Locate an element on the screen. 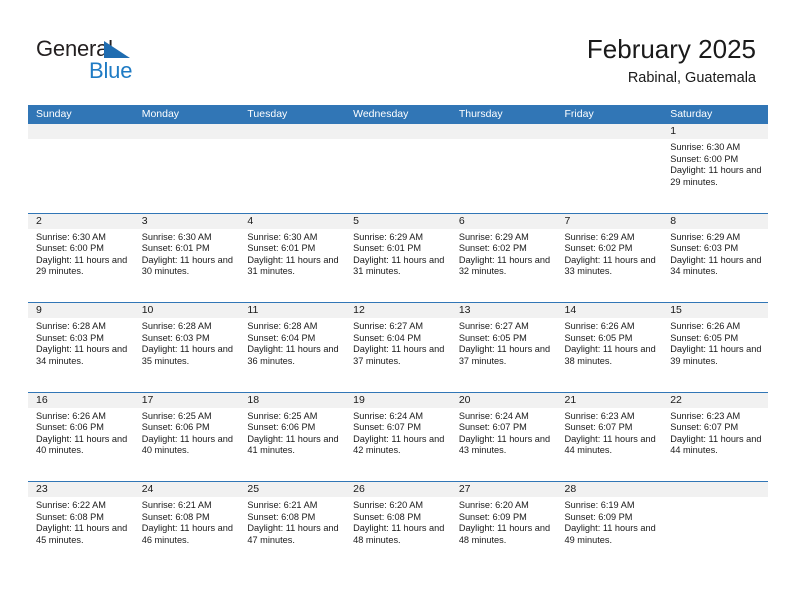 This screenshot has height=612, width=792. sunrise-text: Sunrise: 6:20 AM is located at coordinates (388, 505).